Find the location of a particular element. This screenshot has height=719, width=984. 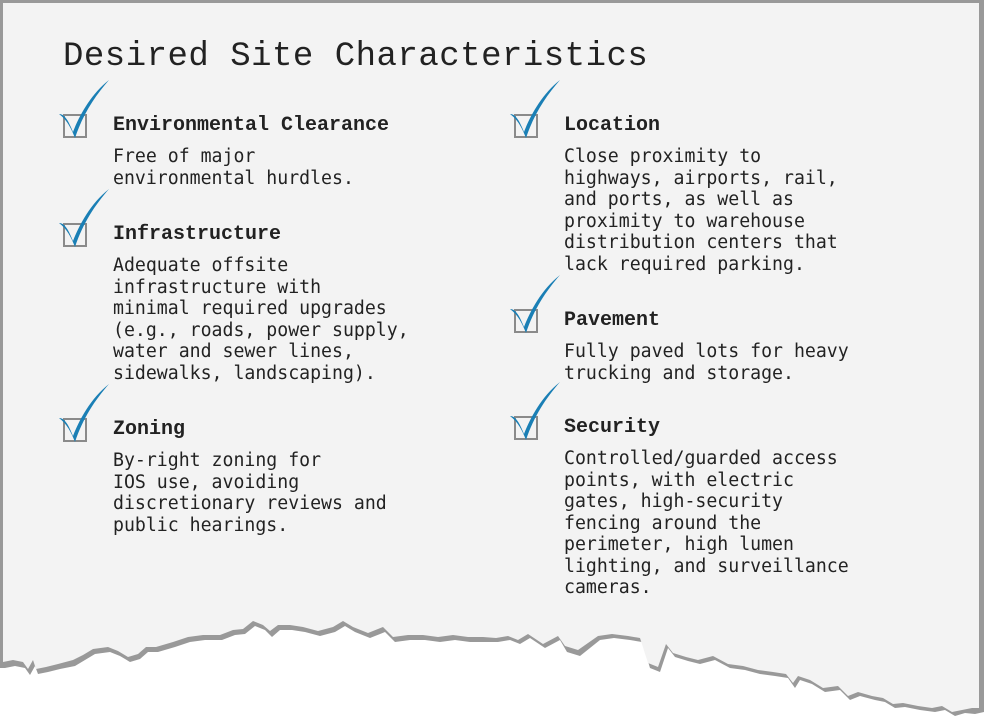

criterion-heading: Security is located at coordinates (612, 427).